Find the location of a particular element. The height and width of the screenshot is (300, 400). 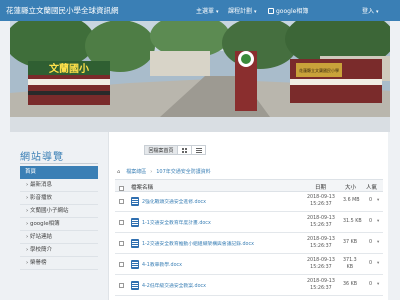

breadcrumb: ⌂ 檔案總區 › 107年交通安全防護資料 is located at coordinates (164, 171).